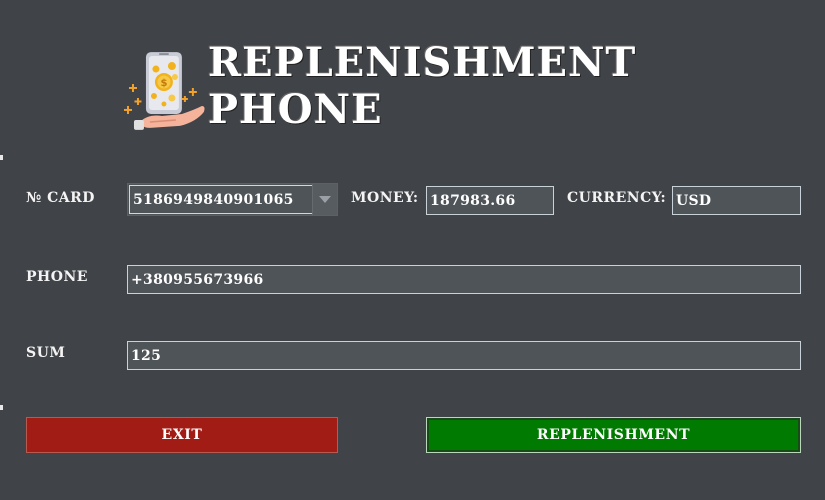  I want to click on currency-label: CURRENCY:, so click(617, 198).